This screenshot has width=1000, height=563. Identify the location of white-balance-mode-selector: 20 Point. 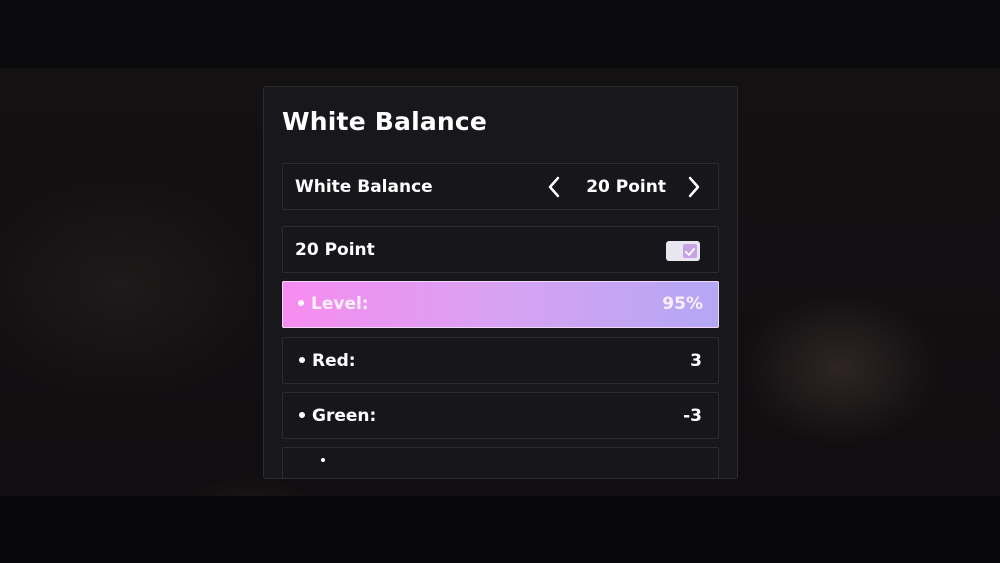
(624, 187).